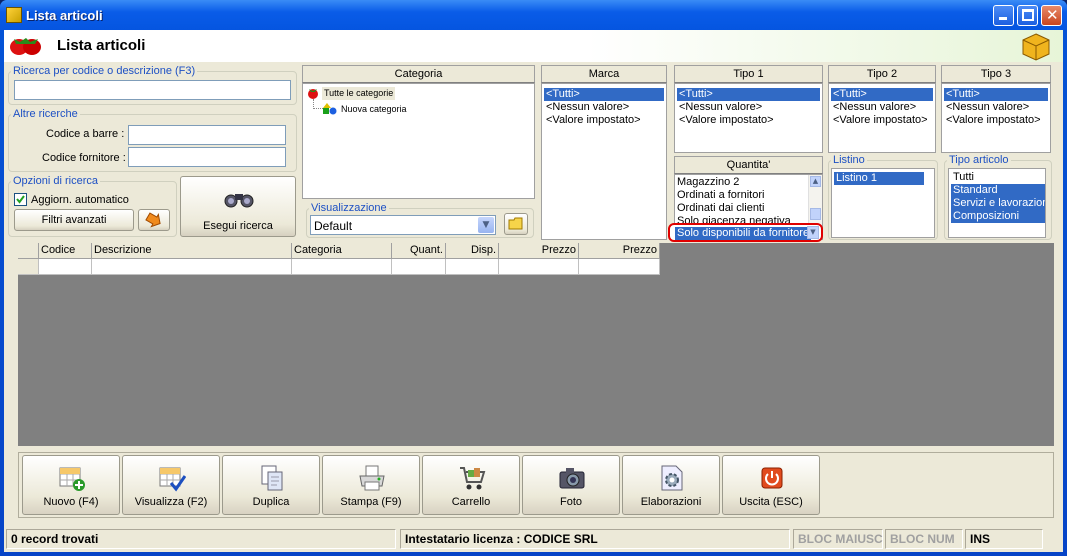  I want to click on caps-lock-status: BLOC MAIUSC, so click(838, 539).